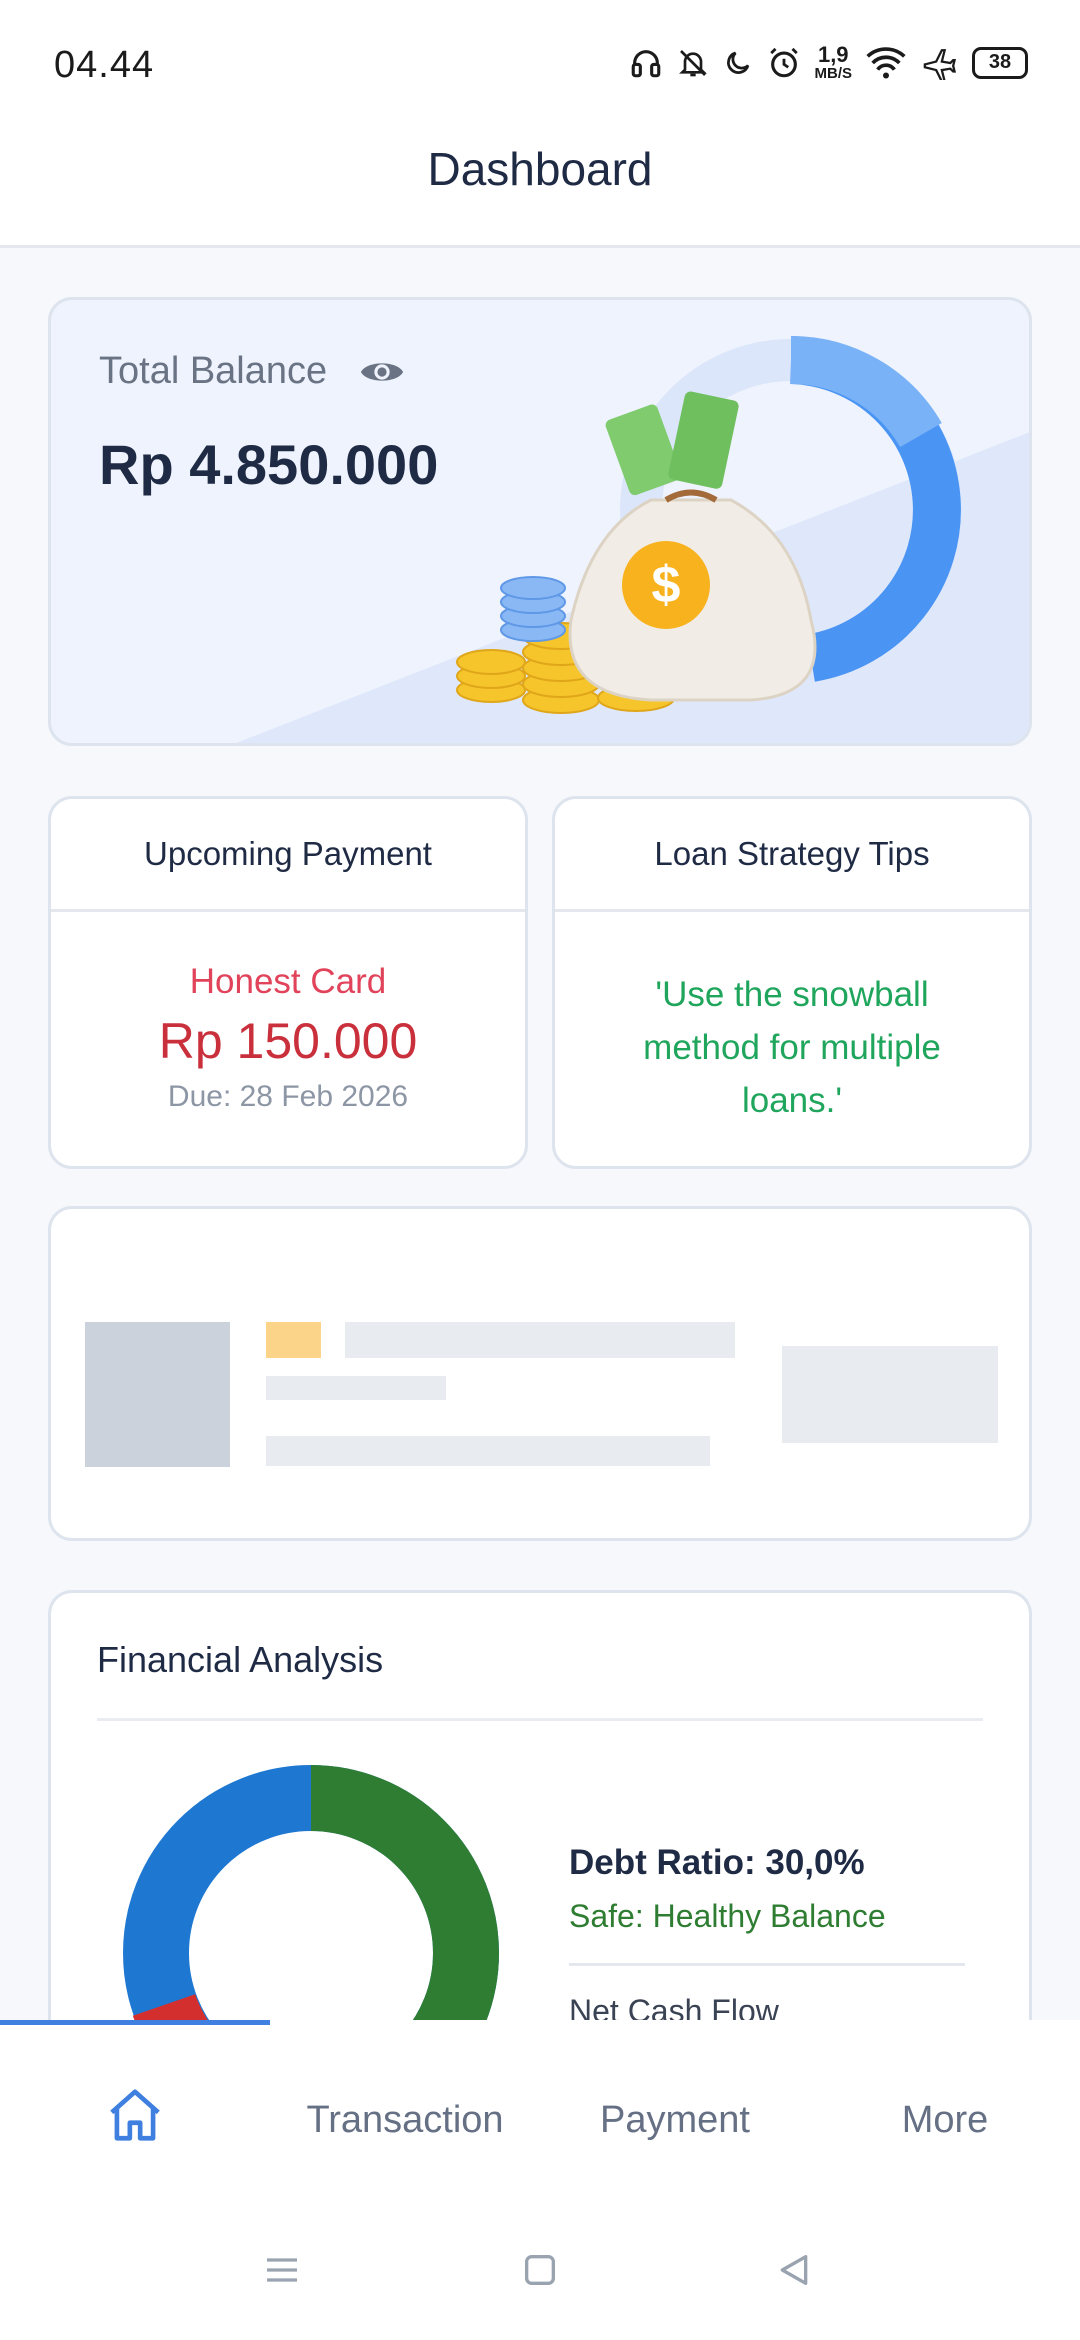 This screenshot has height=2340, width=1080. I want to click on nav-transaction: Transaction, so click(405, 2120).